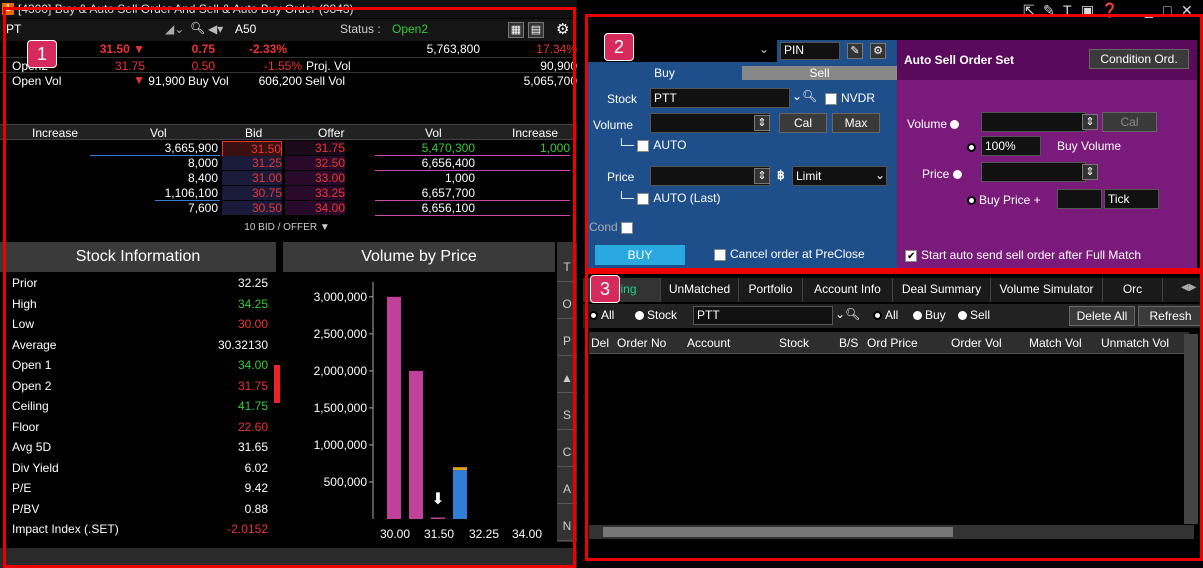  I want to click on side-tab: P, so click(567, 341).